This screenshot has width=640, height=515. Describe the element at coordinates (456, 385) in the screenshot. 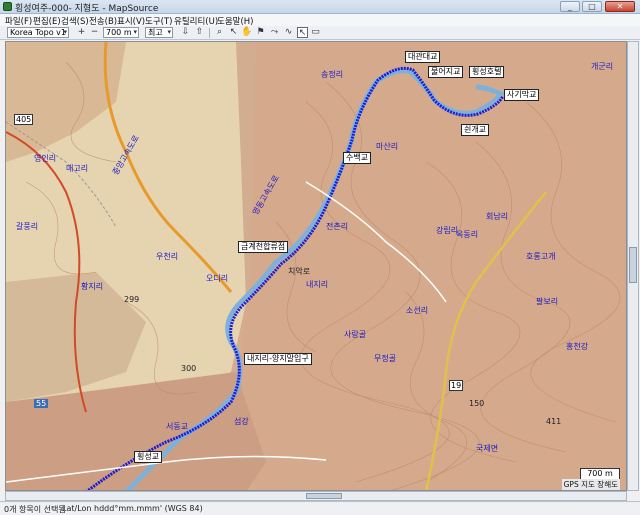

I see `road-shield-19: 19` at that location.